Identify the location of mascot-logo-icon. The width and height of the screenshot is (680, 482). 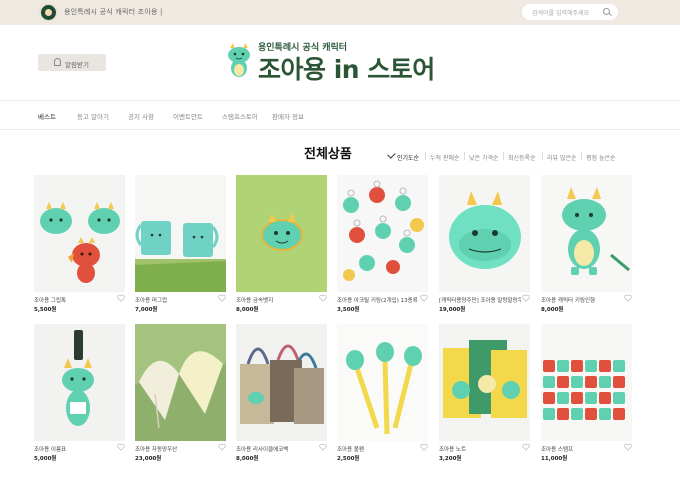
(239, 60).